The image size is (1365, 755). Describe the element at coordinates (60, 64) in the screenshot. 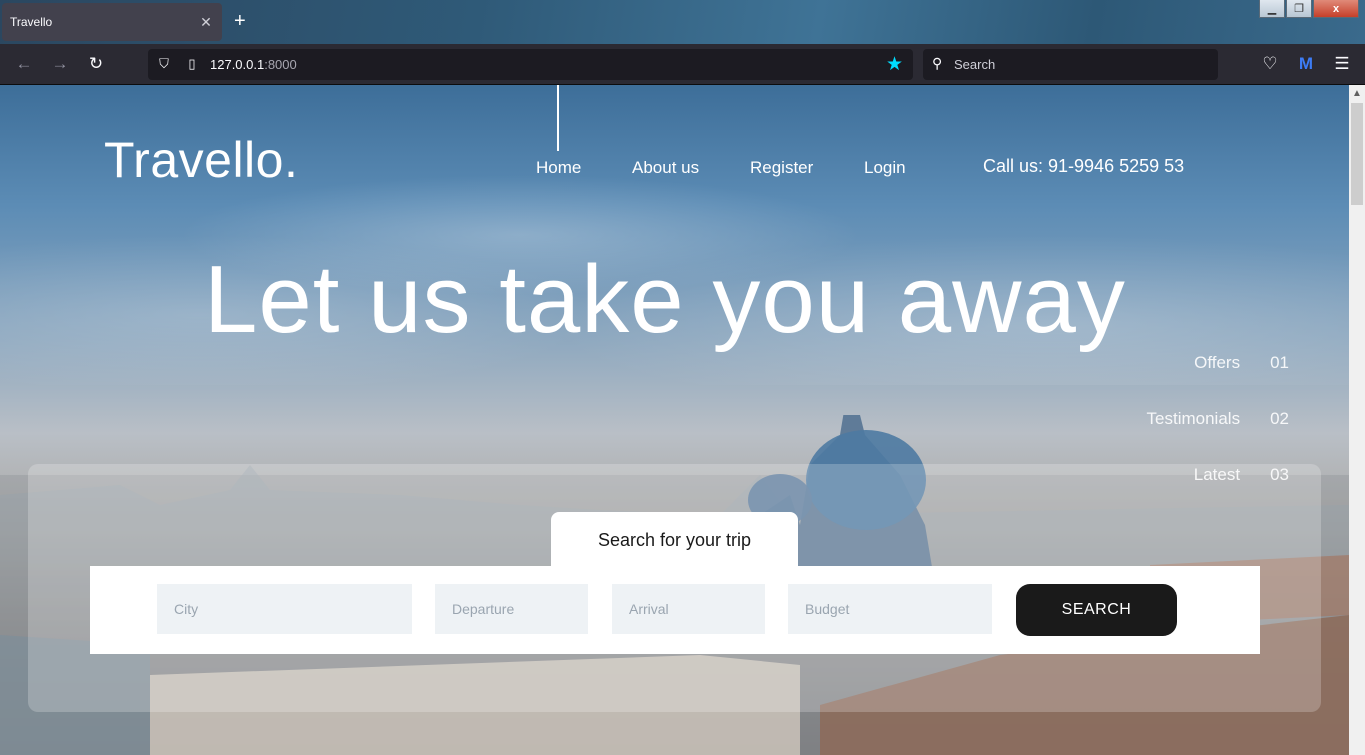

I see `forward-icon: →` at that location.